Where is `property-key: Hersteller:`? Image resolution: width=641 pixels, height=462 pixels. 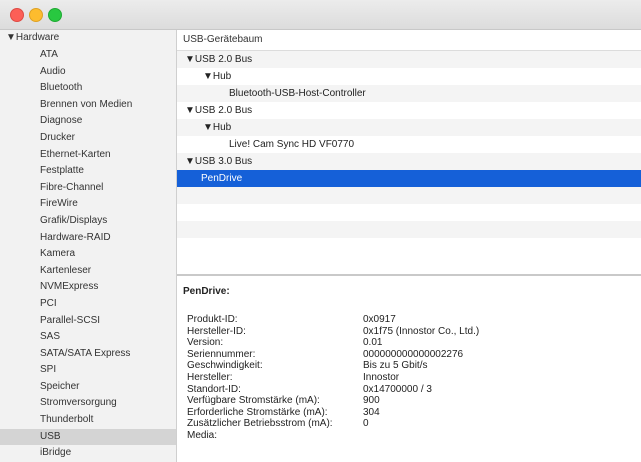
property-key: Hersteller: is located at coordinates (210, 377).